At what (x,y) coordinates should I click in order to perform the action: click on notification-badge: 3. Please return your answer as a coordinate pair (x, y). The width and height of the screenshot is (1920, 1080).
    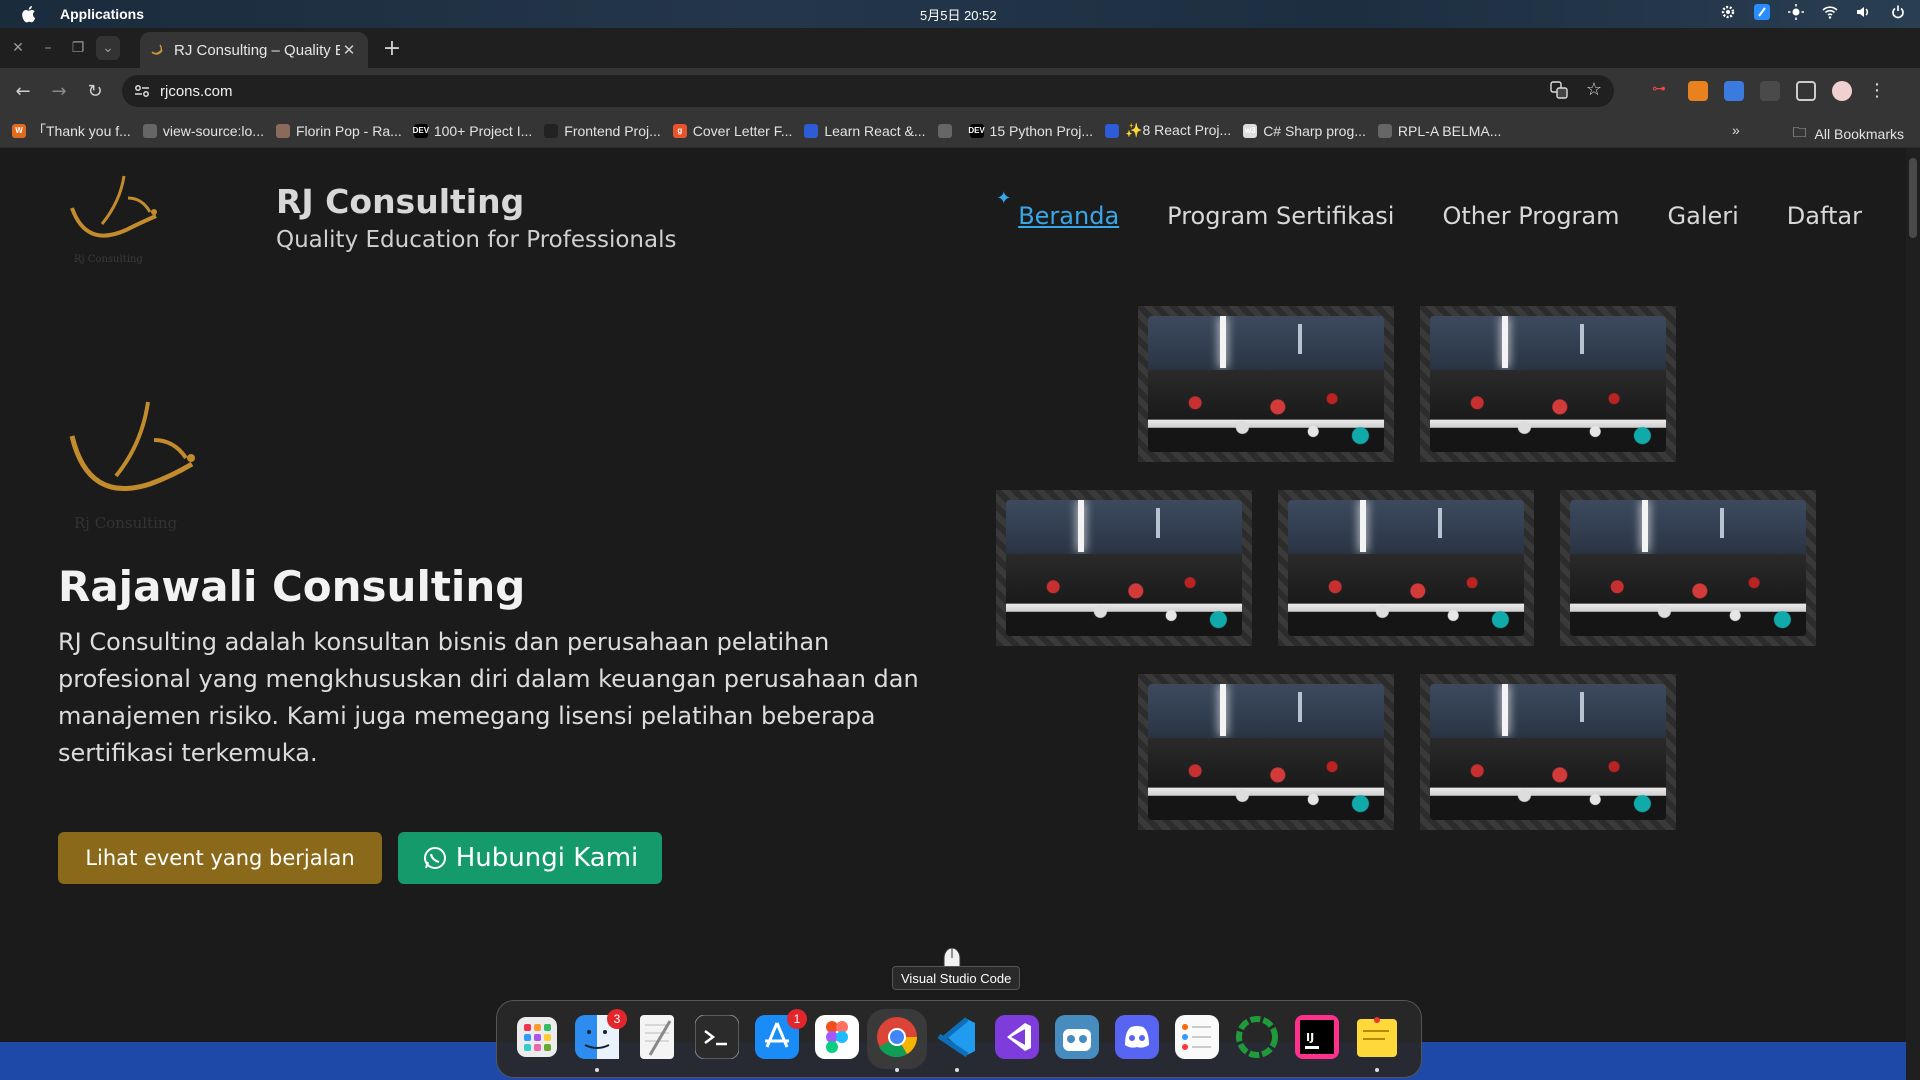
    Looking at the image, I should click on (617, 1019).